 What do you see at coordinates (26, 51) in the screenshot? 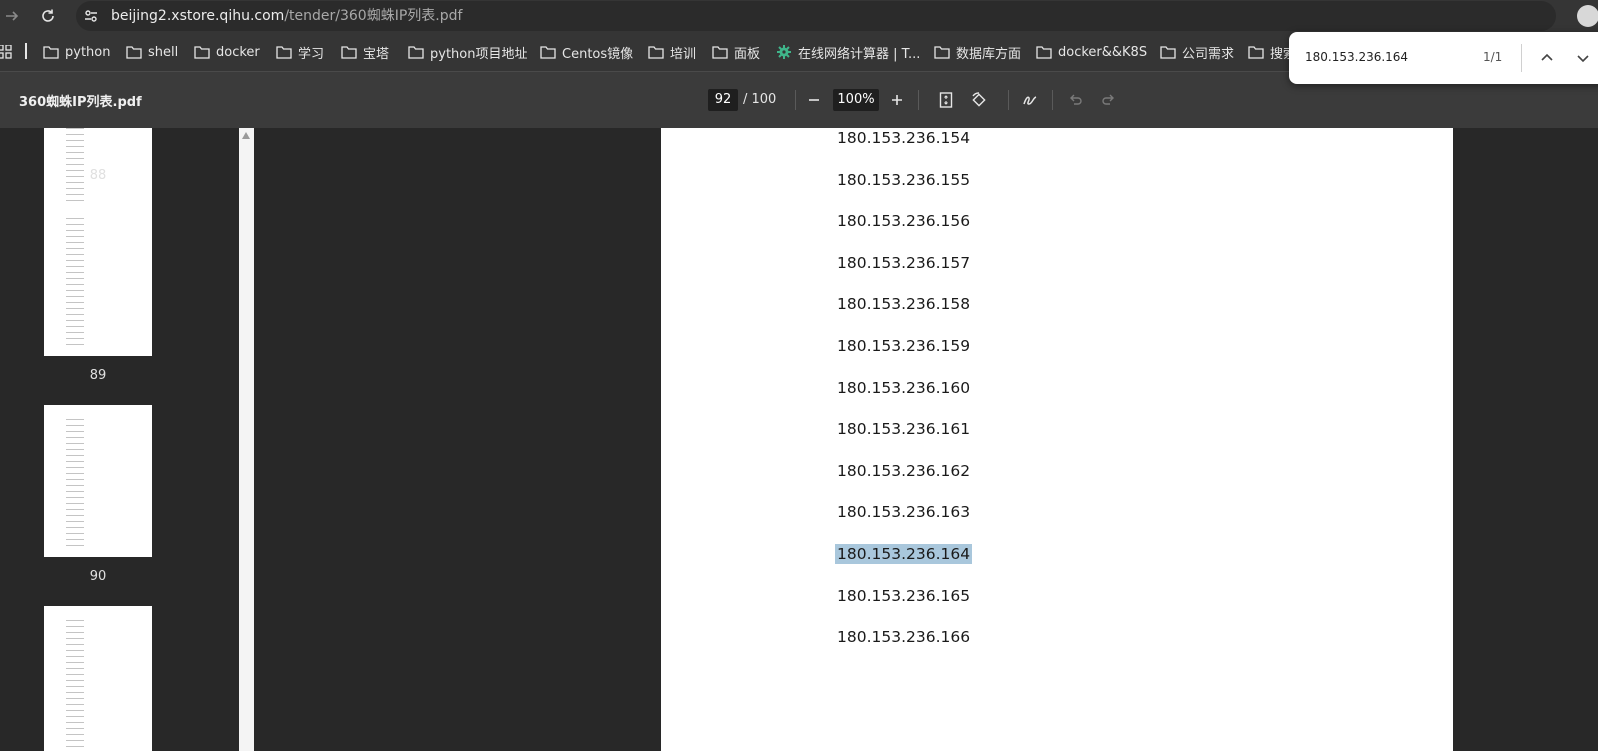
I see `bookmarks-separator` at bounding box center [26, 51].